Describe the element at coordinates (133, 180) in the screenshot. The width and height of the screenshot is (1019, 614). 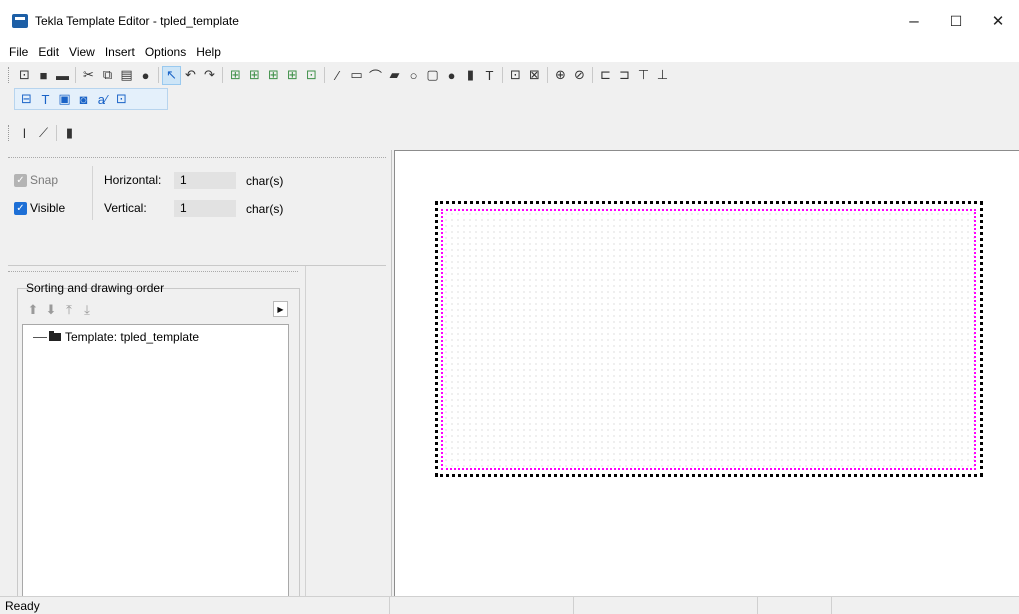
I see `horizontal-label: Horizontal:` at that location.